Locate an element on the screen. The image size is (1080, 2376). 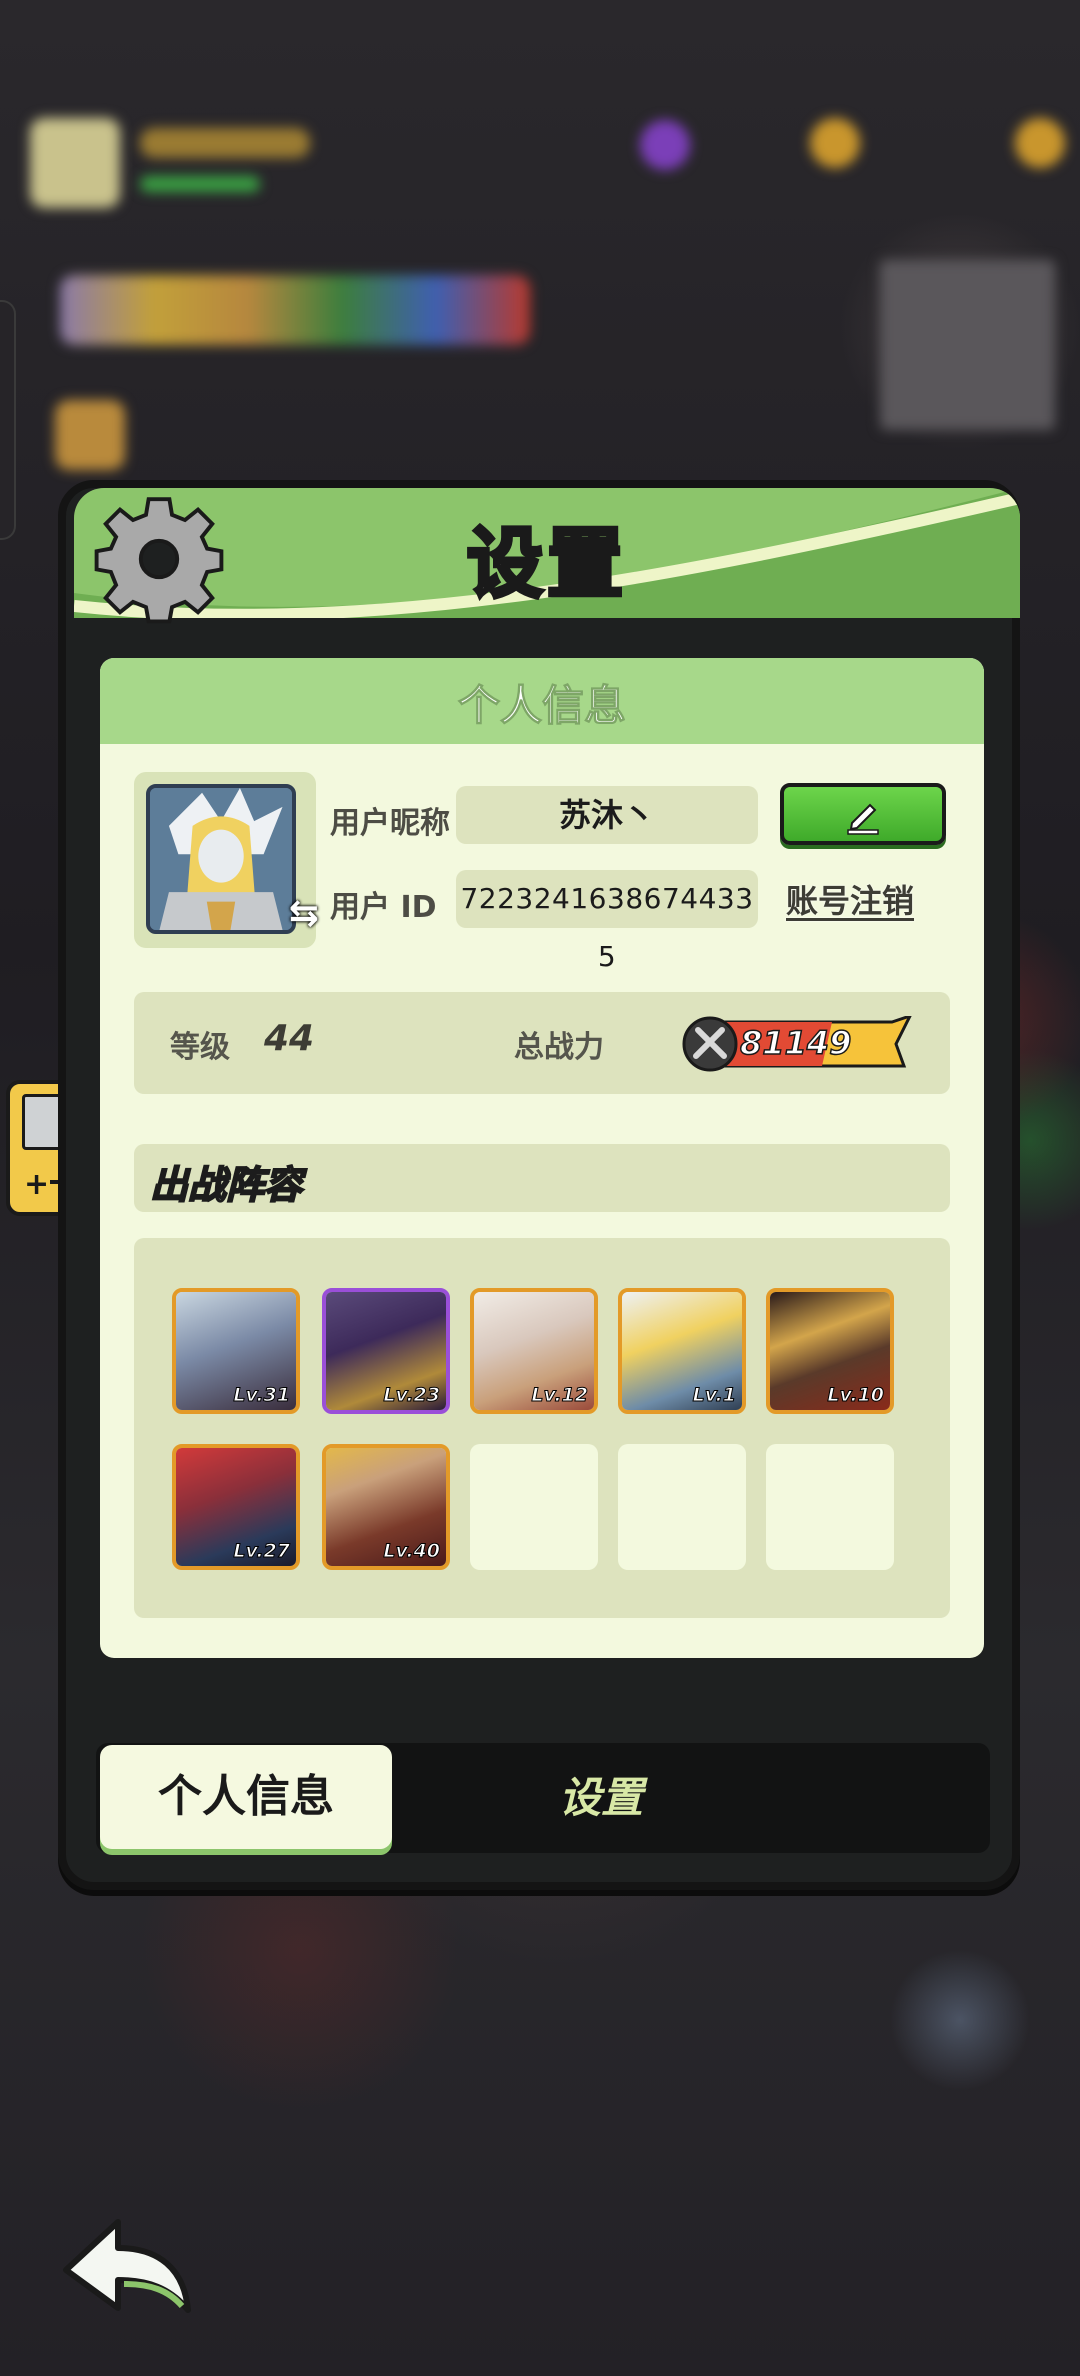
hud-avatar-blurred is located at coordinates (75, 163).